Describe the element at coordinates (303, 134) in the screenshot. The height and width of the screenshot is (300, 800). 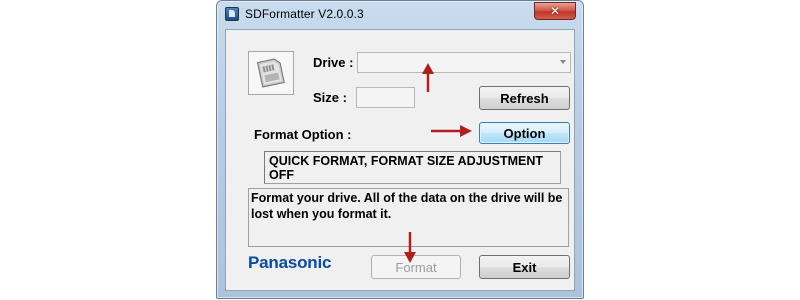
I see `format-option-label: Format Option :` at that location.